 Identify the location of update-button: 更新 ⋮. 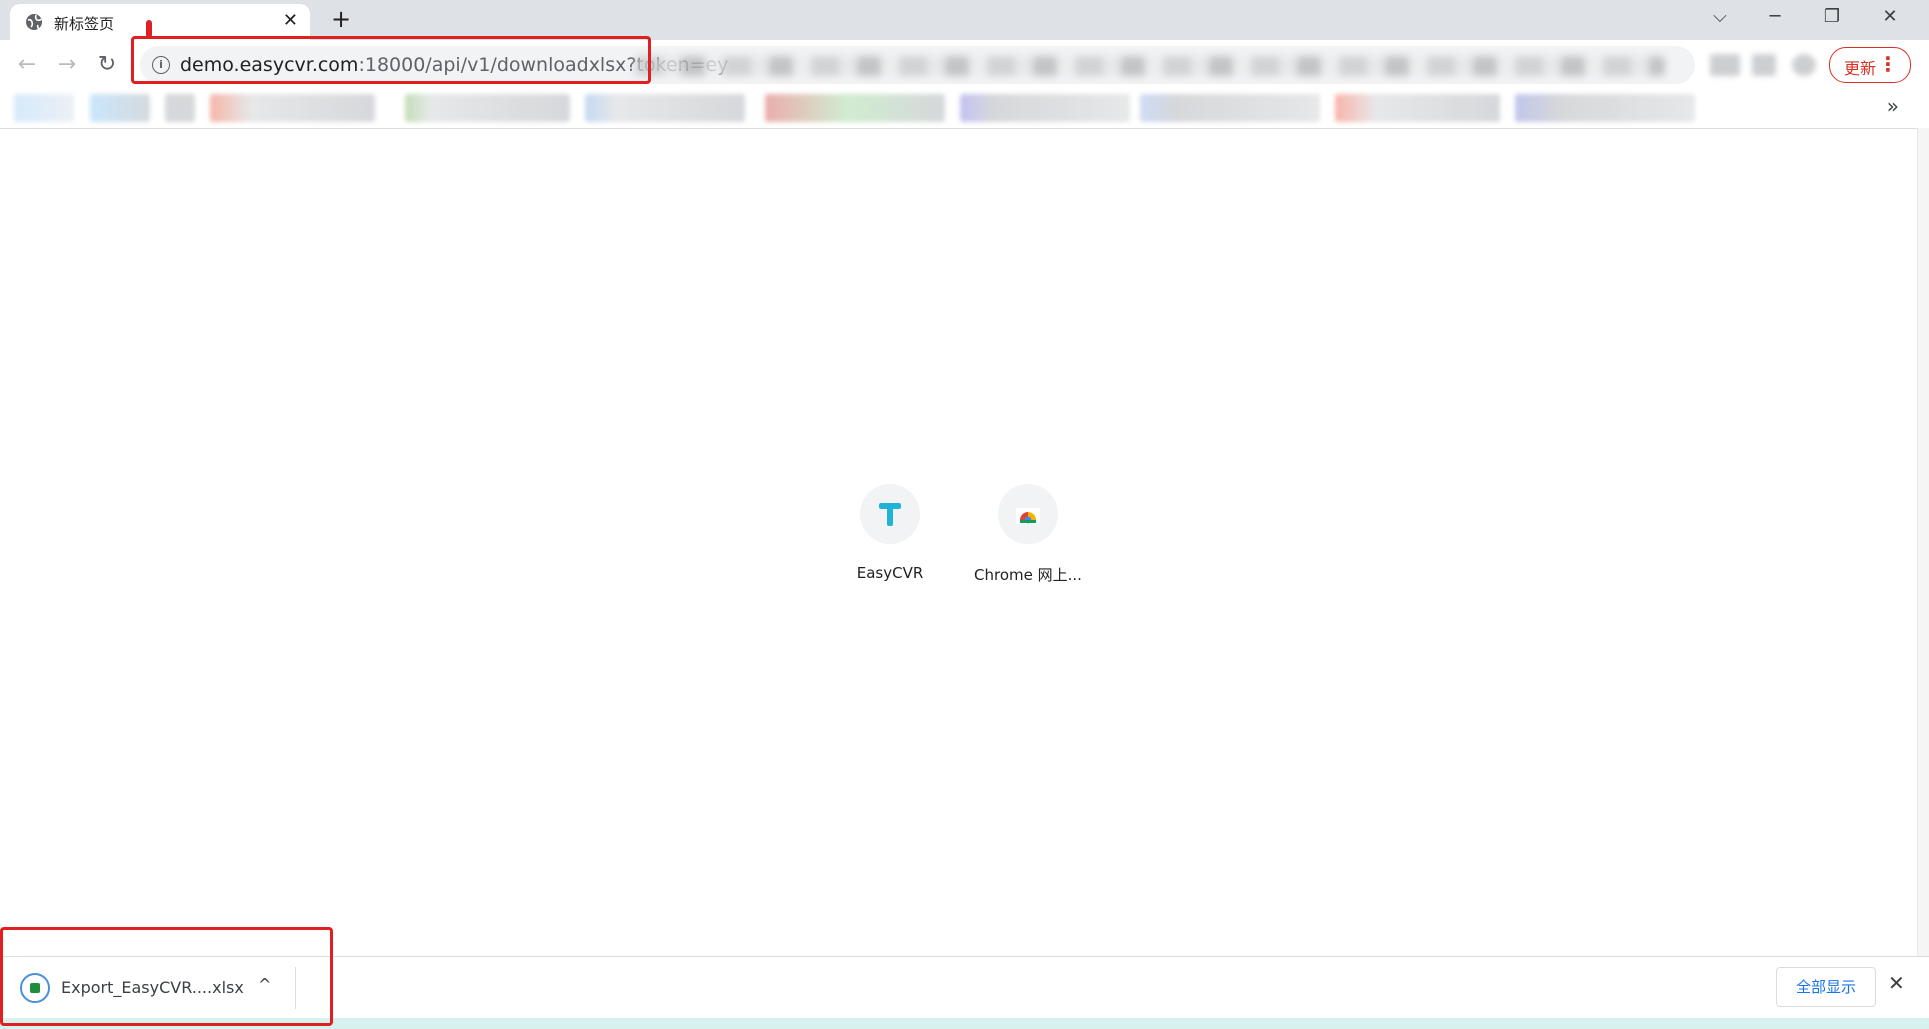
(1870, 65).